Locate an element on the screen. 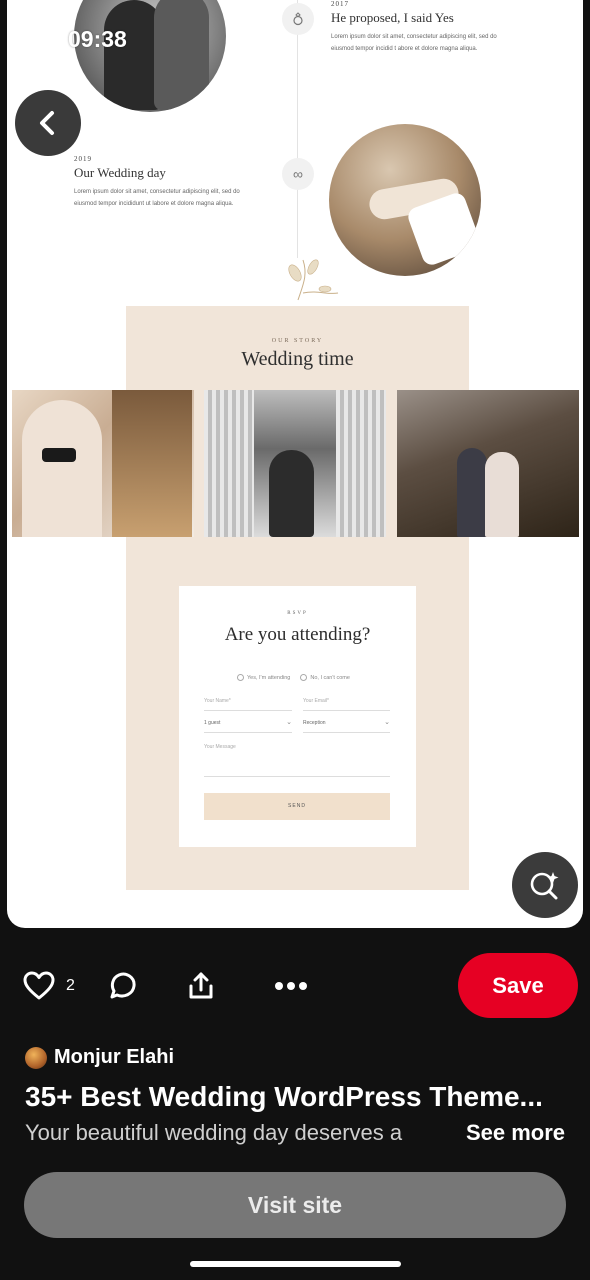  timeline-title-2: Our Wedding day is located at coordinates (120, 172).